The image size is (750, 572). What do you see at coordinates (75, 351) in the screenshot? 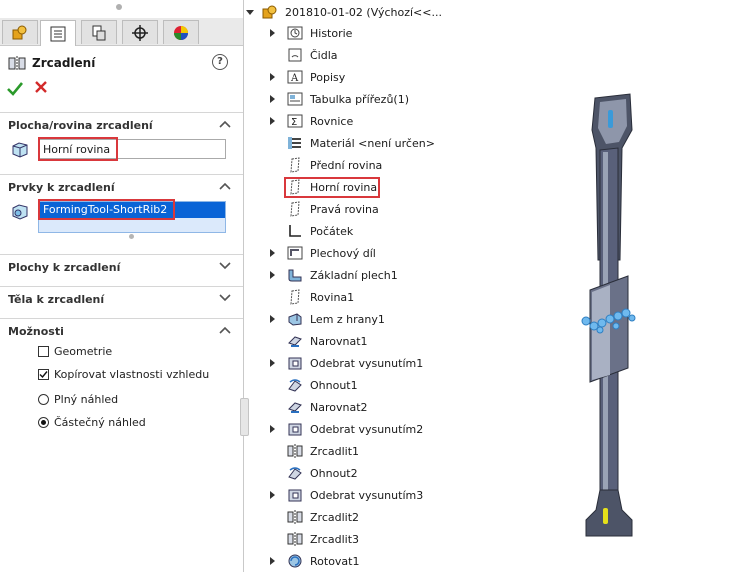
I see `geometry-option: Geometrie` at bounding box center [75, 351].